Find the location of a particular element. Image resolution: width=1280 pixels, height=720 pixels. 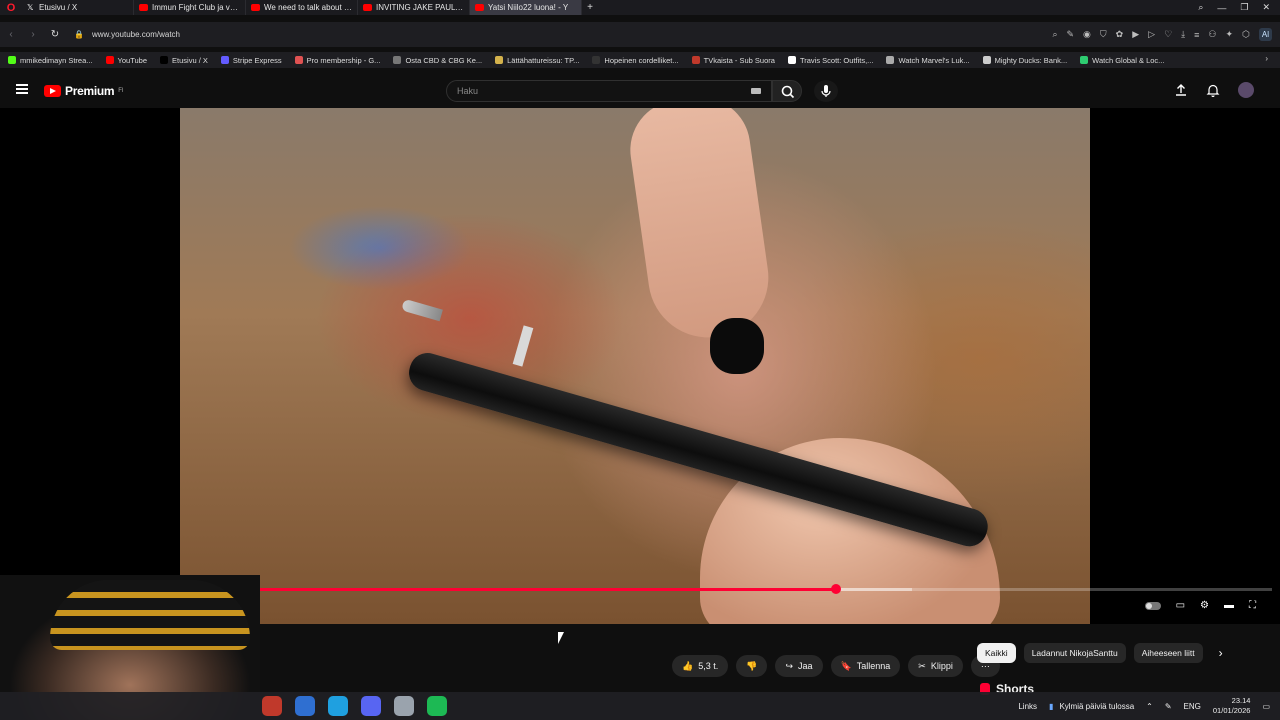

mouse-cursor is located at coordinates (561, 638).